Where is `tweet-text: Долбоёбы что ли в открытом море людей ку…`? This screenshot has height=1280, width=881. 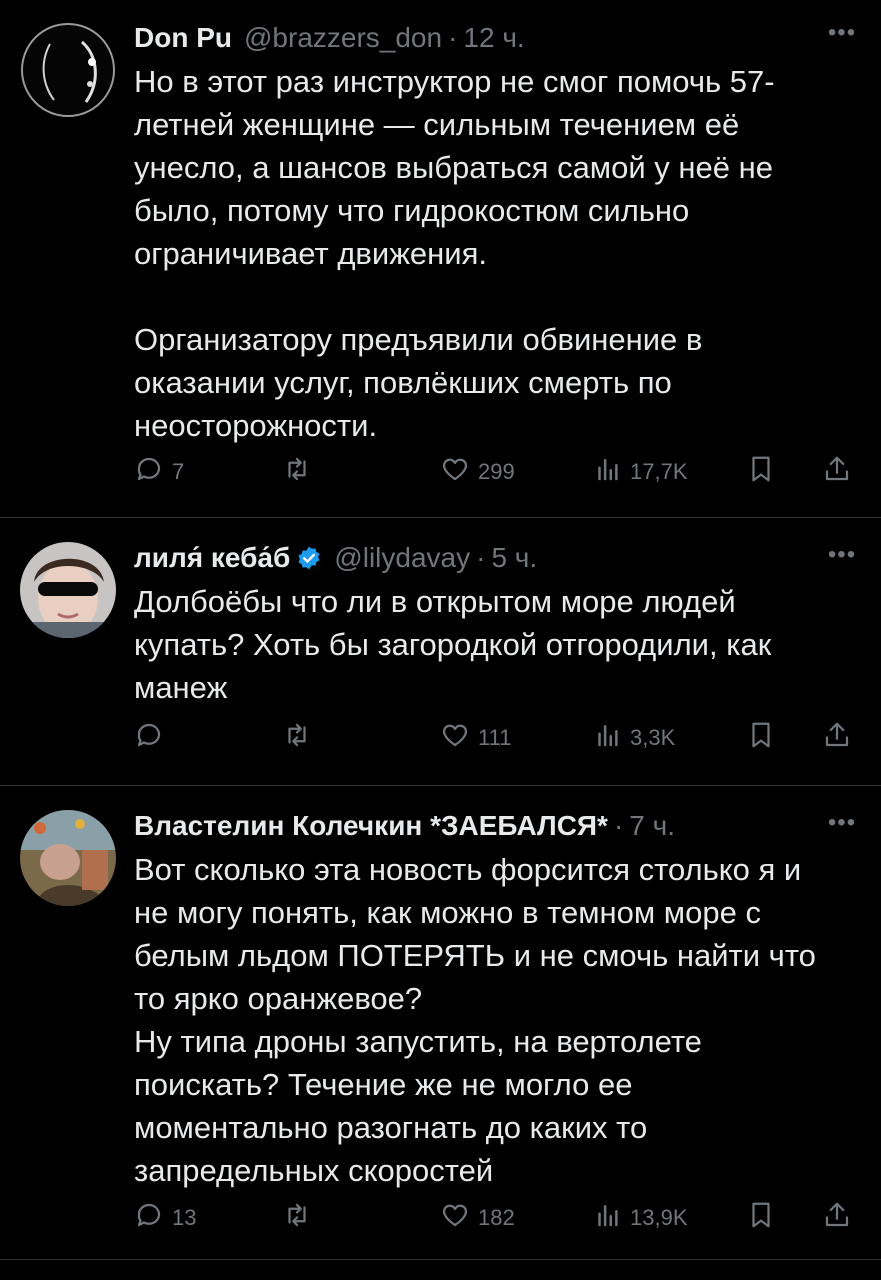
tweet-text: Долбоёбы что ли в открытом море людей ку… is located at coordinates (453, 644).